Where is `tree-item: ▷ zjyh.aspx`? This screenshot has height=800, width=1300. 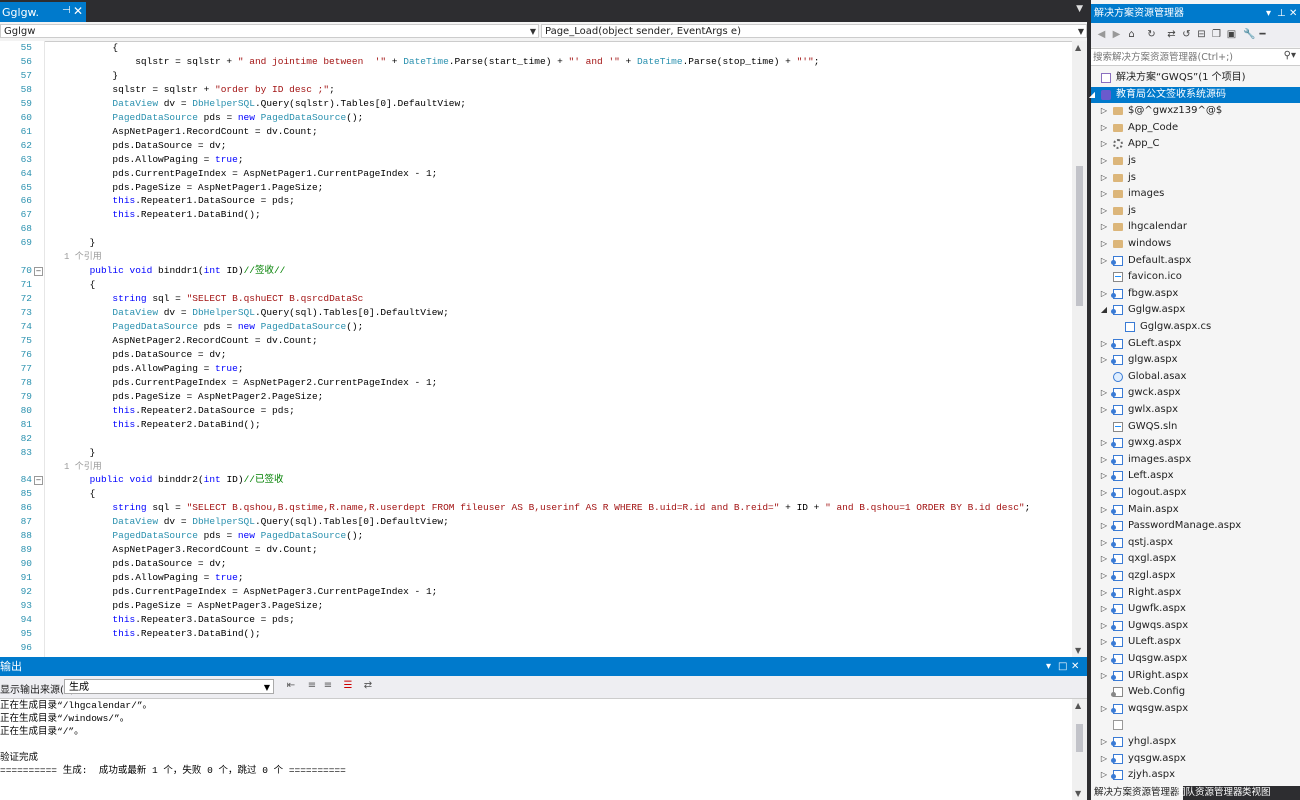 tree-item: ▷ zjyh.aspx is located at coordinates (1195, 775).